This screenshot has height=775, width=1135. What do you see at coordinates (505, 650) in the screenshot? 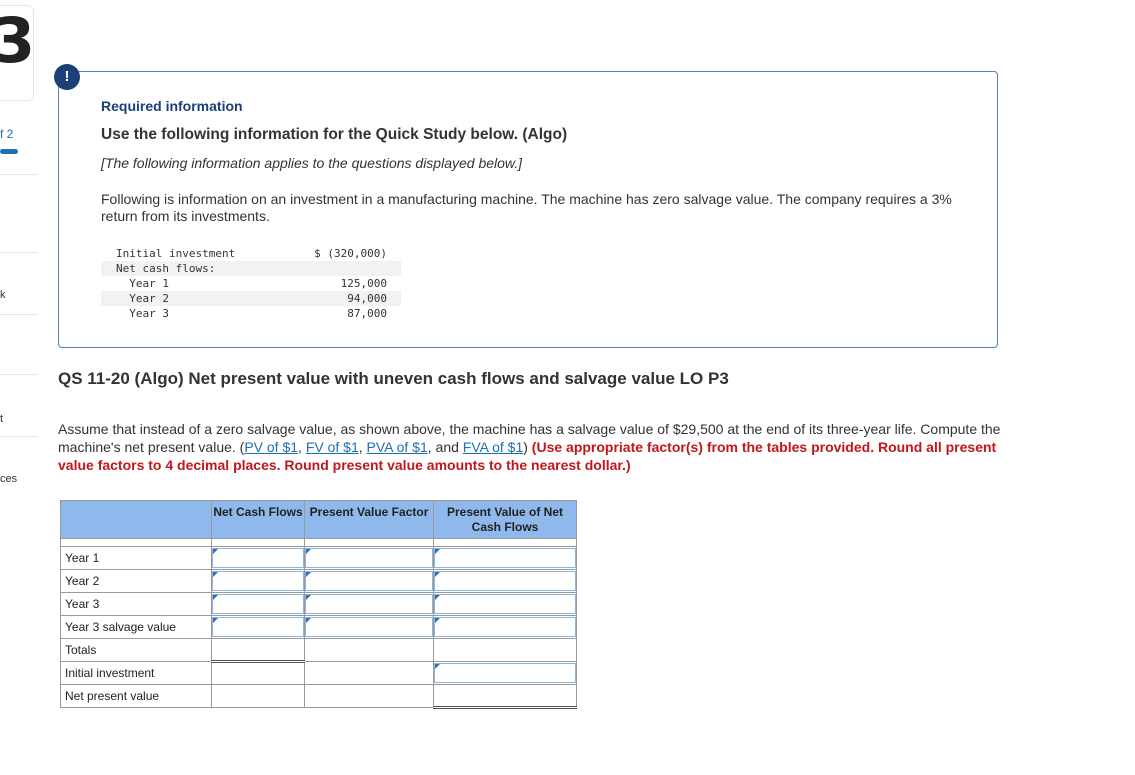
I see `totals-pv-cell` at bounding box center [505, 650].